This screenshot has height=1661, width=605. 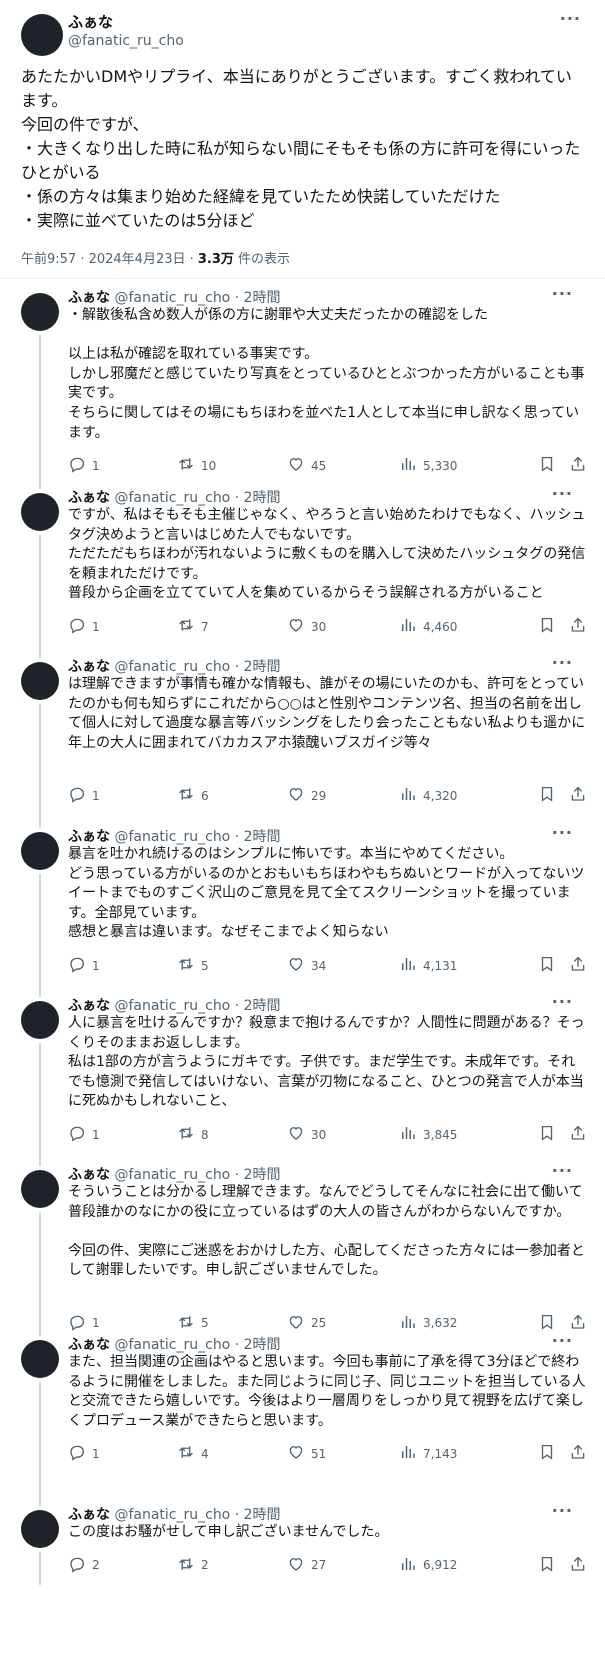 What do you see at coordinates (193, 795) in the screenshot?
I see `retweet-button: 6` at bounding box center [193, 795].